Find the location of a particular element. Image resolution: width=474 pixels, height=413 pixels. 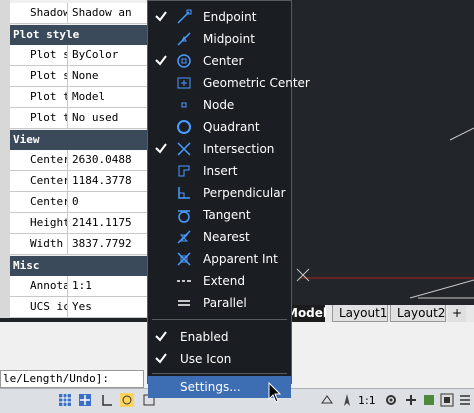

section-header-plot-style: Plot style is located at coordinates (80, 35).